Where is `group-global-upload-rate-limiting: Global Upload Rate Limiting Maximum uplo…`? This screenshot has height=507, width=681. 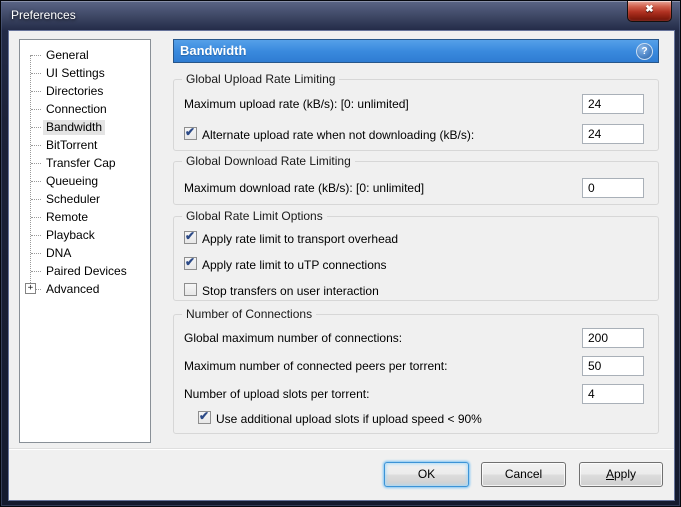
group-global-upload-rate-limiting: Global Upload Rate Limiting Maximum uplo… is located at coordinates (416, 111).